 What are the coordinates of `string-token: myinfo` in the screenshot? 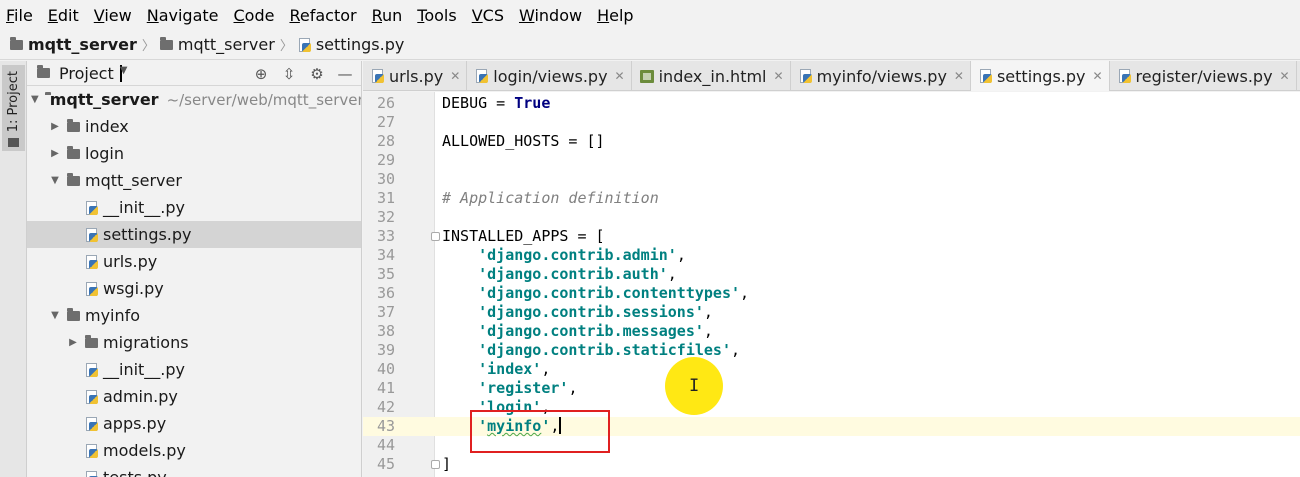 It's located at (514, 426).